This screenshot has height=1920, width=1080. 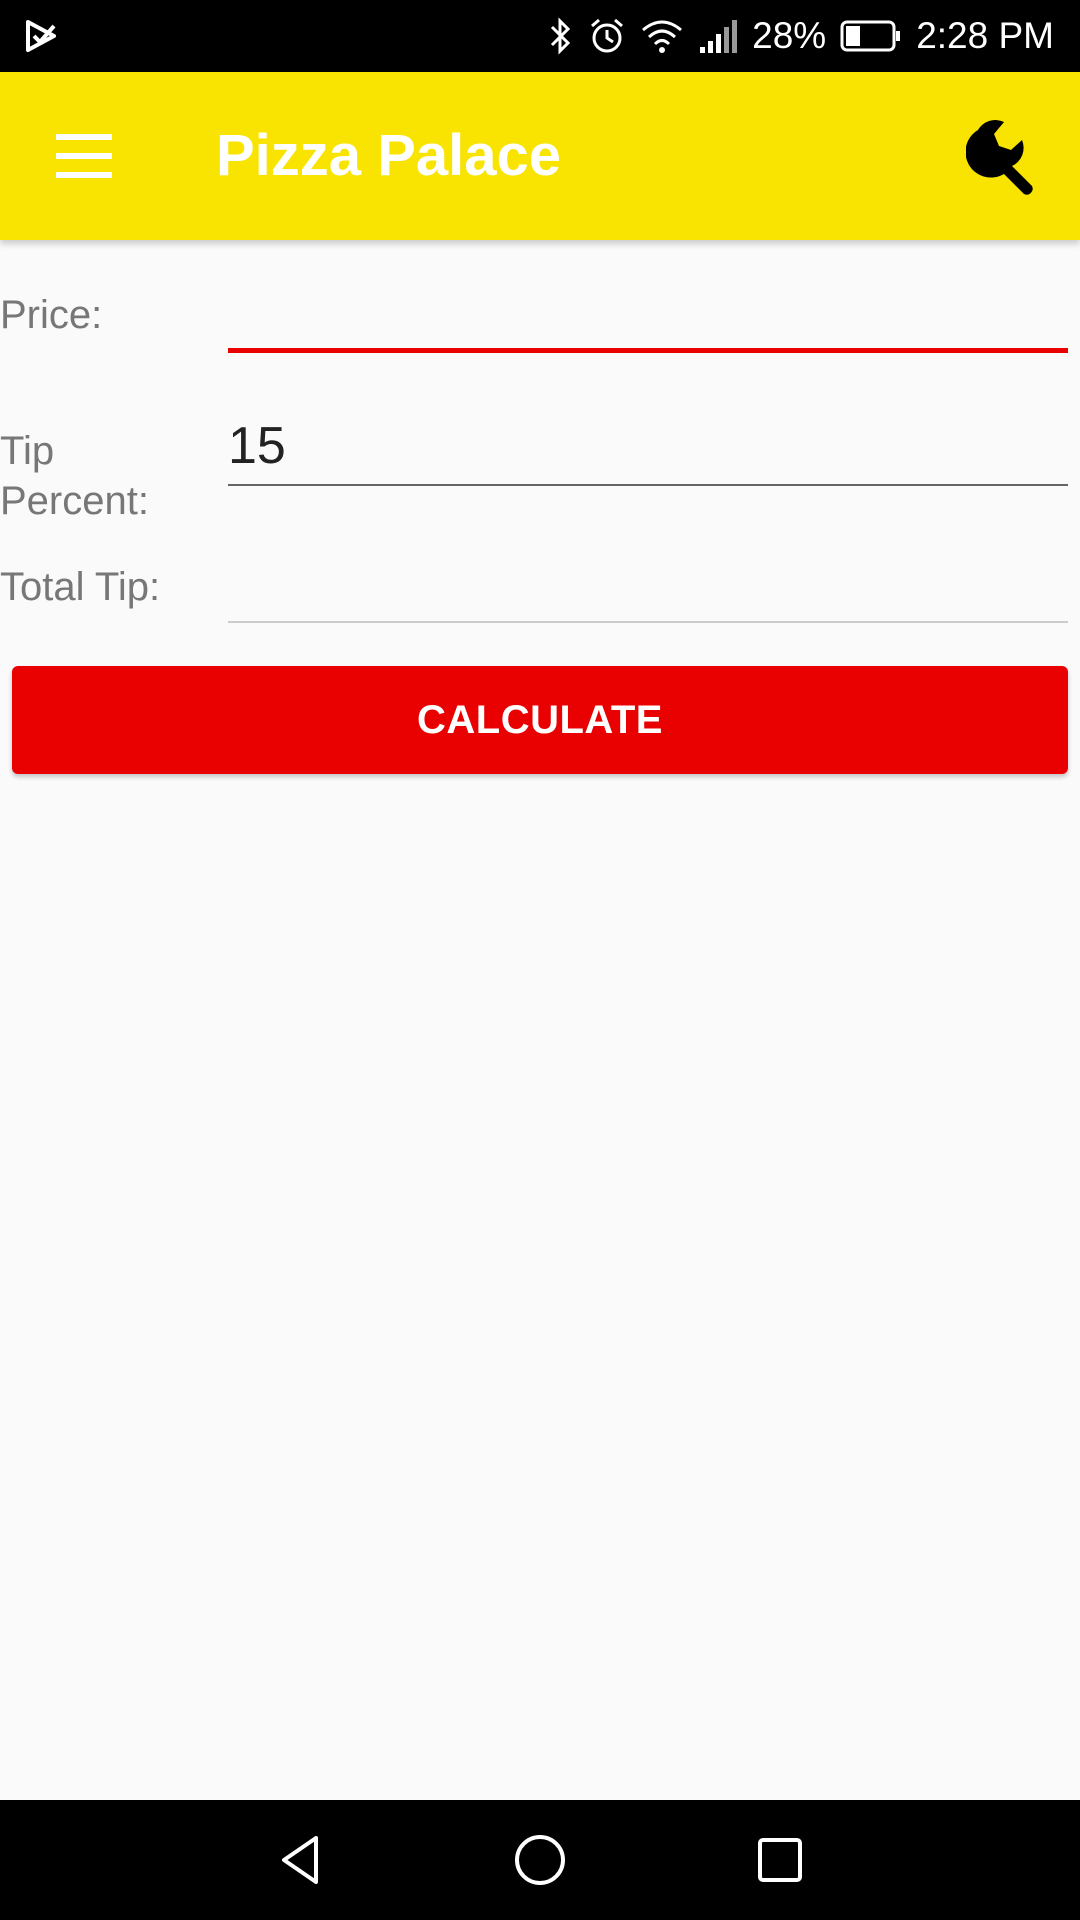 I want to click on home-icon, so click(x=540, y=1860).